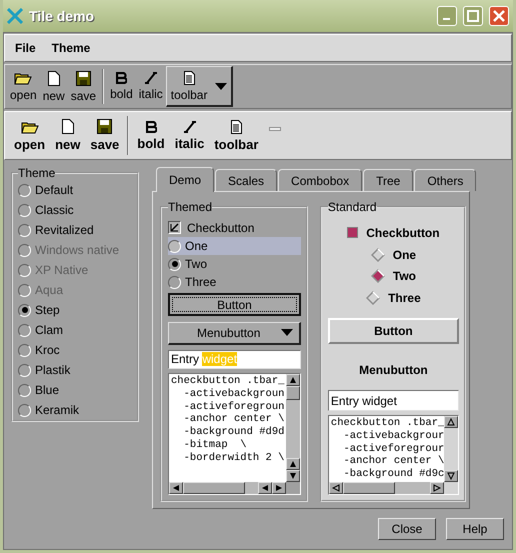 The height and width of the screenshot is (553, 516). I want to click on close-button, so click(499, 16).